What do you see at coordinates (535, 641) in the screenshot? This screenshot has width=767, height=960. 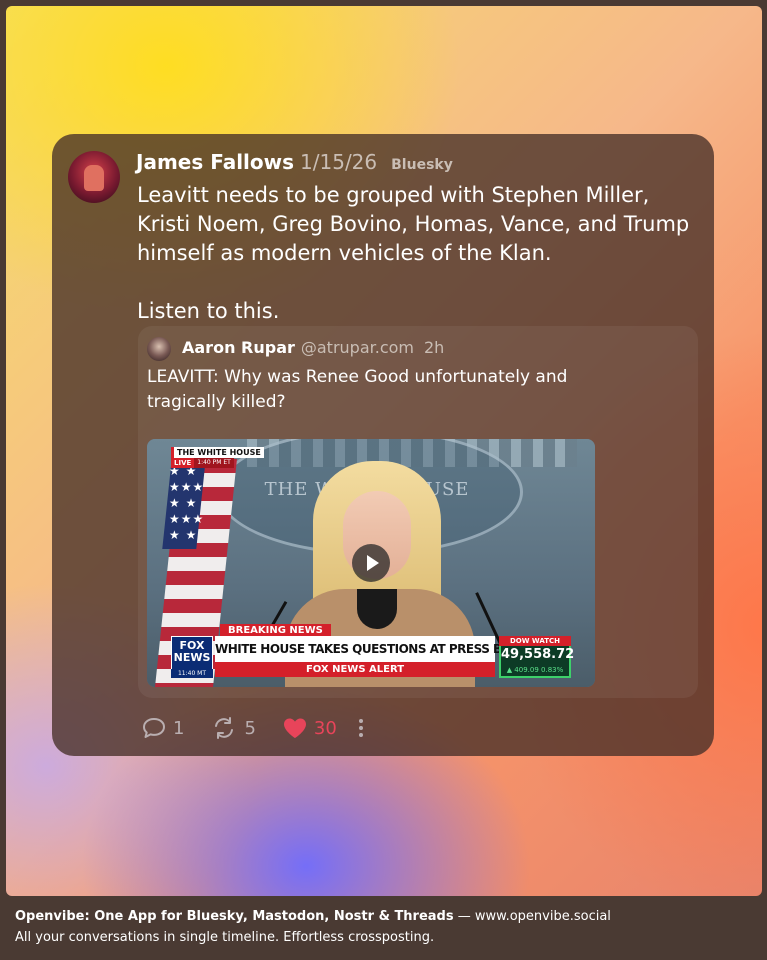 I see `ticker-label: DOW WATCH` at bounding box center [535, 641].